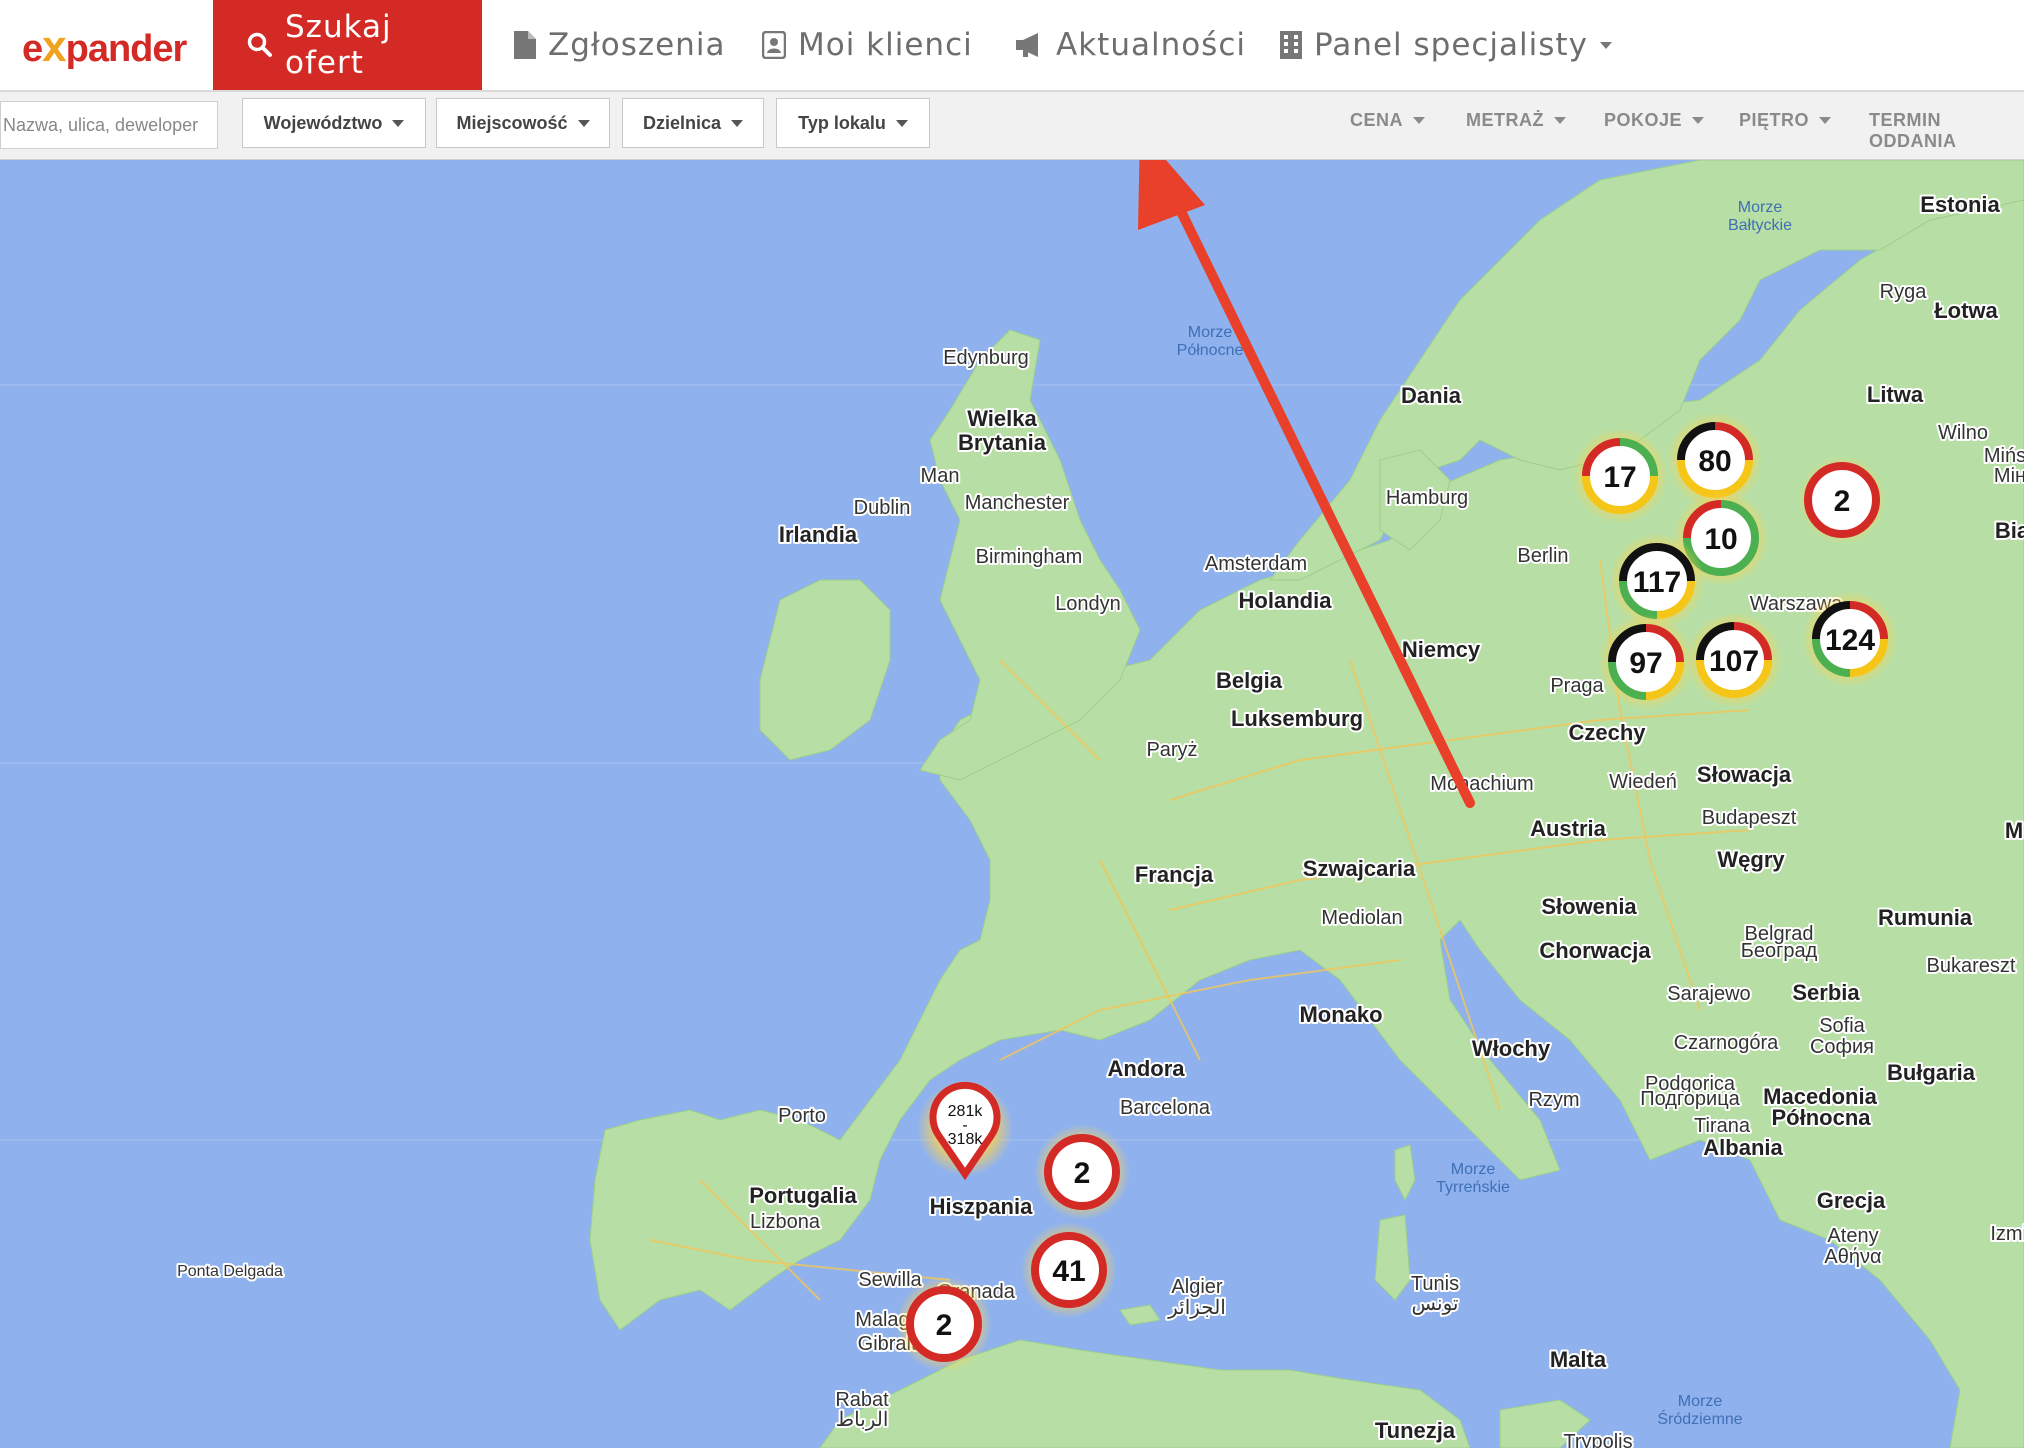  Describe the element at coordinates (1174, 874) in the screenshot. I see `country-label: Francja` at that location.